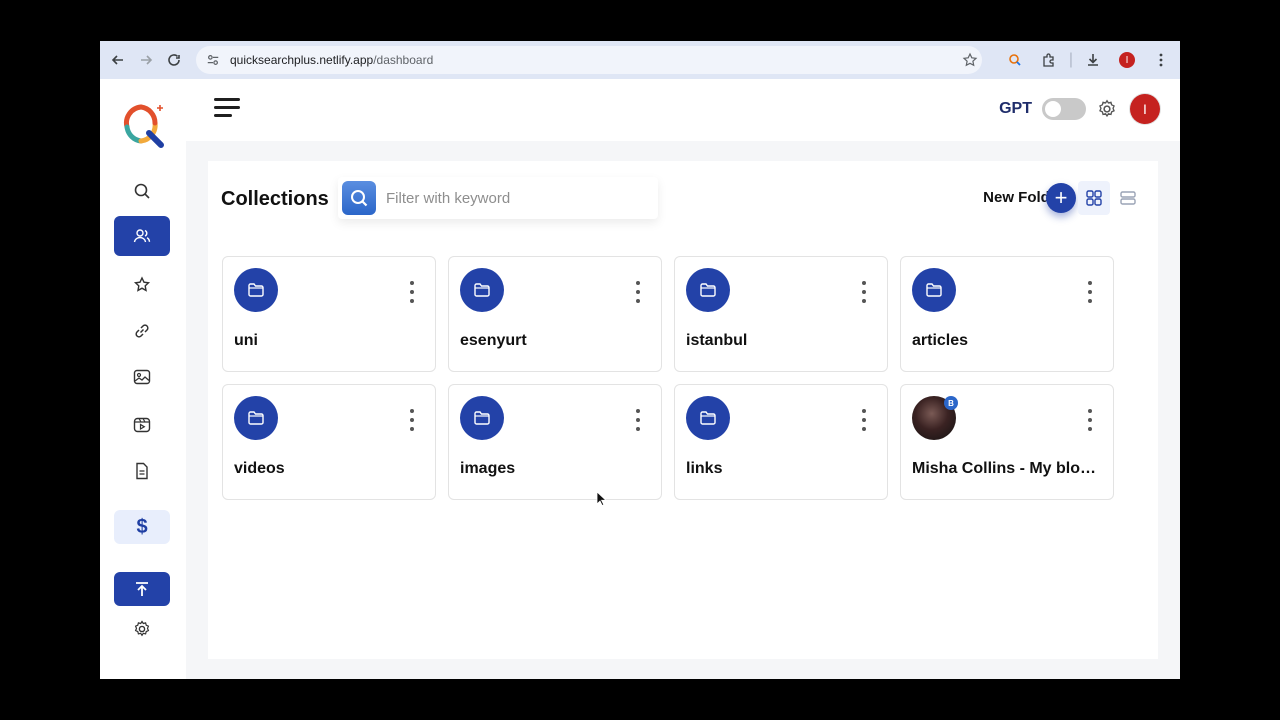 This screenshot has height=720, width=1280. I want to click on sidebar-item-images, so click(142, 377).